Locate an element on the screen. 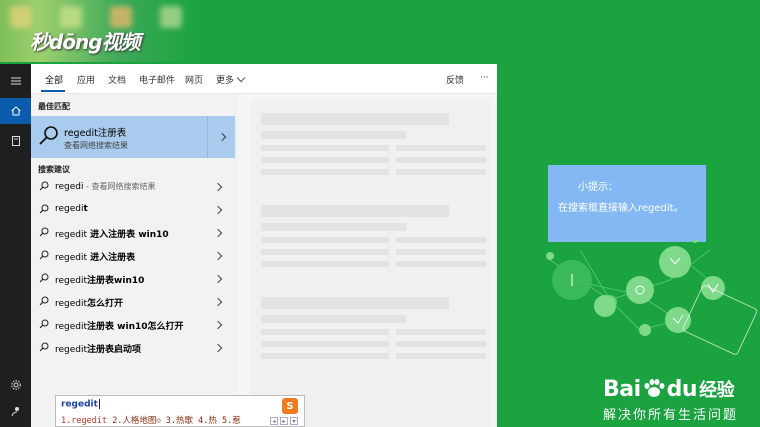 The height and width of the screenshot is (427, 760). suggestion-item: regedit注册表win10 is located at coordinates (133, 279).